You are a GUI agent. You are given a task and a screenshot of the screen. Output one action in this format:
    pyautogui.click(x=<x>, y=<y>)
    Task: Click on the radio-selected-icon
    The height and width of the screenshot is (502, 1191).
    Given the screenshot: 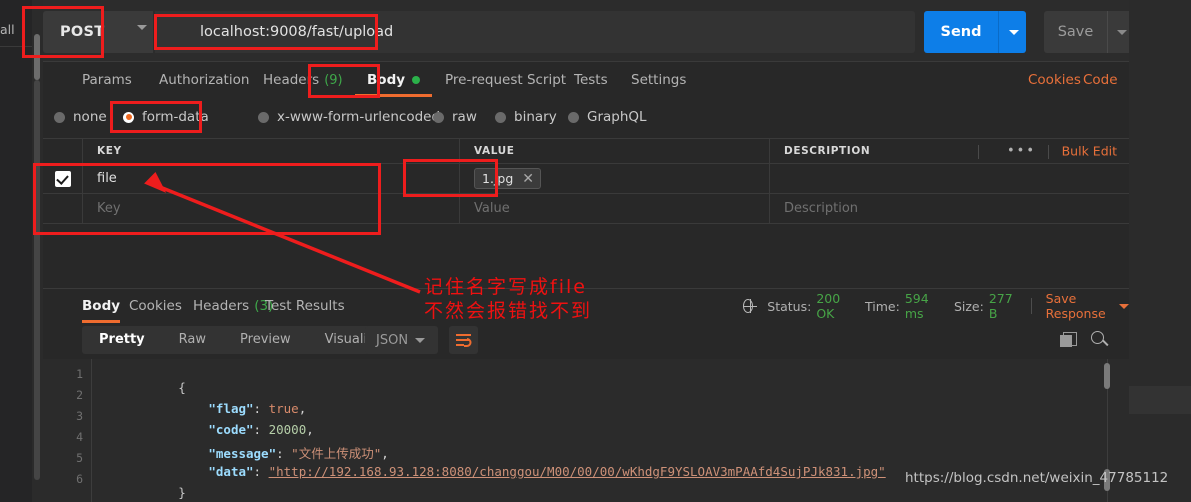 What is the action you would take?
    pyautogui.click(x=128, y=117)
    